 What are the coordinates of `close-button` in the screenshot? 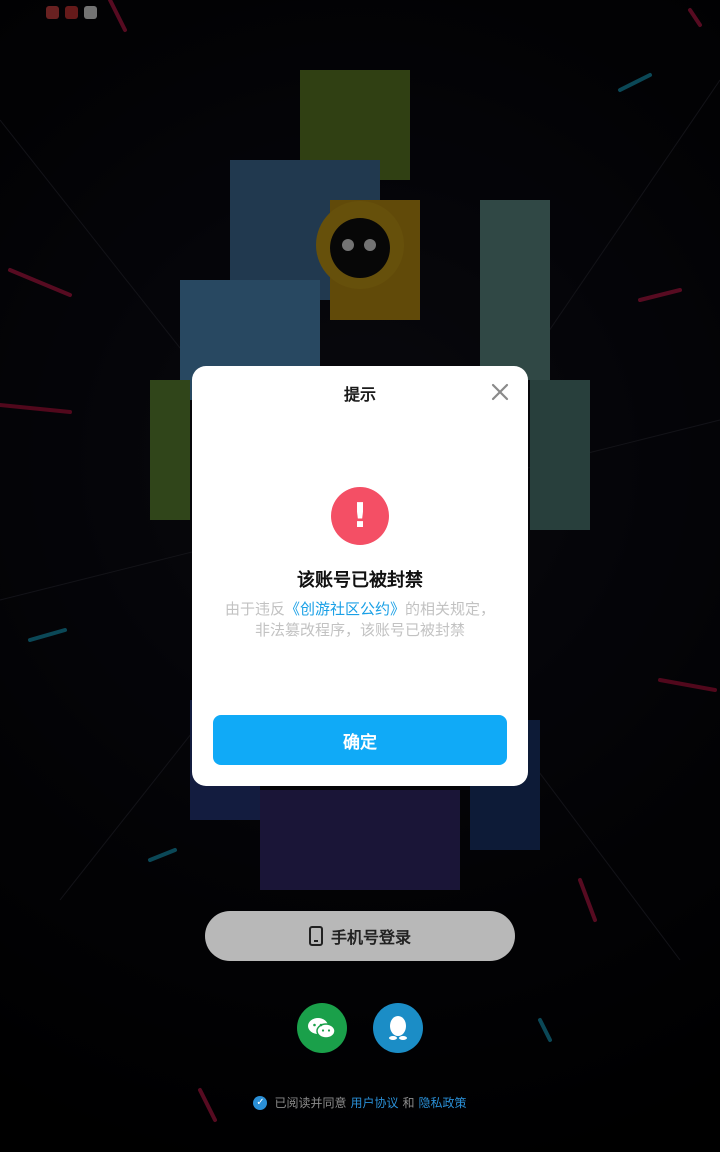 It's located at (500, 392).